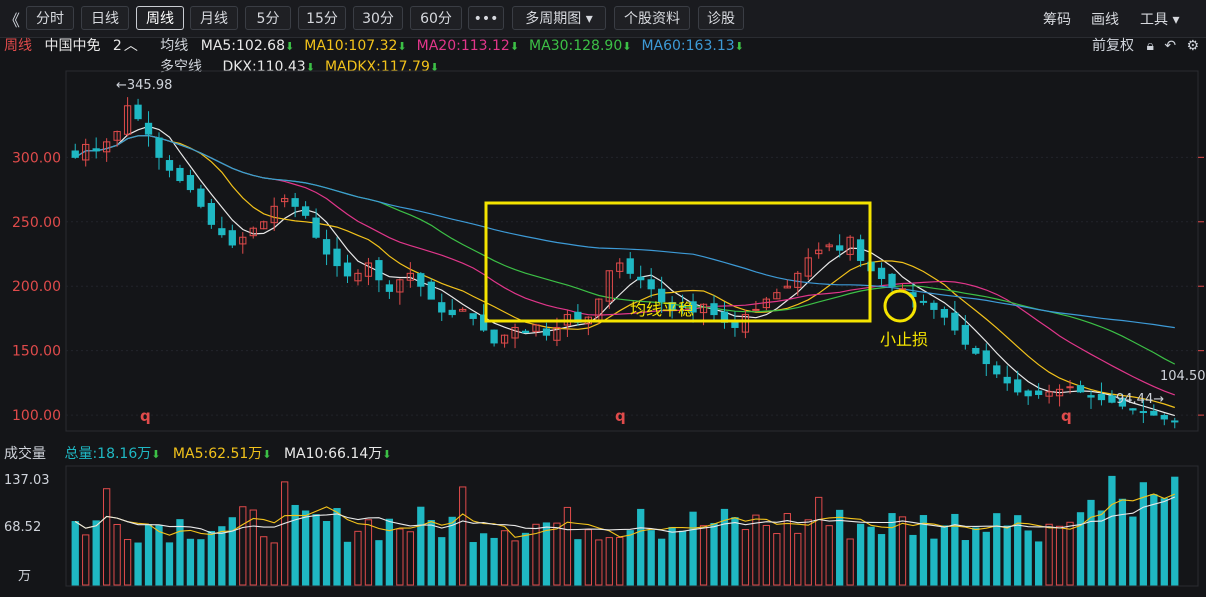 This screenshot has height=597, width=1206. Describe the element at coordinates (1183, 376) in the screenshot. I see `last-price-label: 104.50` at that location.